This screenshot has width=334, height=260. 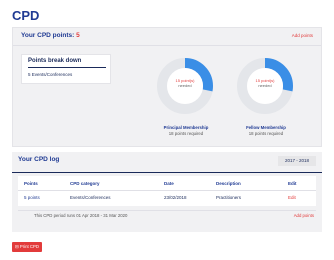 What do you see at coordinates (175, 197) in the screenshot?
I see `row-date: 23/02/2018` at bounding box center [175, 197].